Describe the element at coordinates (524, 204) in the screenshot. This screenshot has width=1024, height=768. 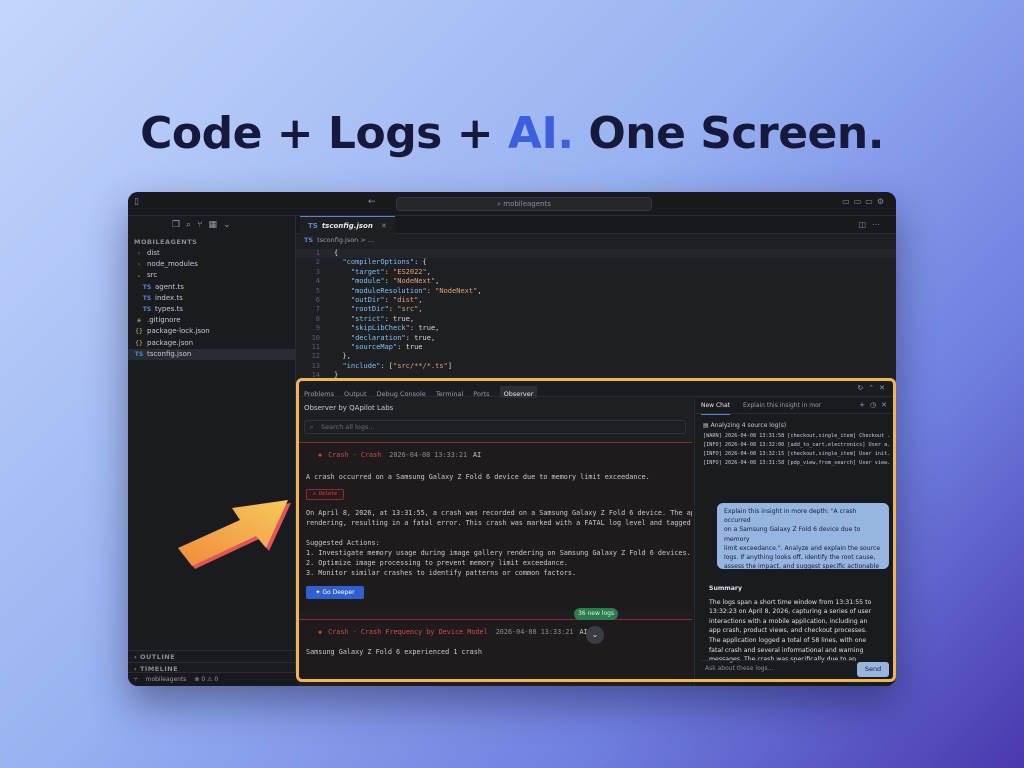
I see `command-center-search: ⌕ mobileagents` at that location.